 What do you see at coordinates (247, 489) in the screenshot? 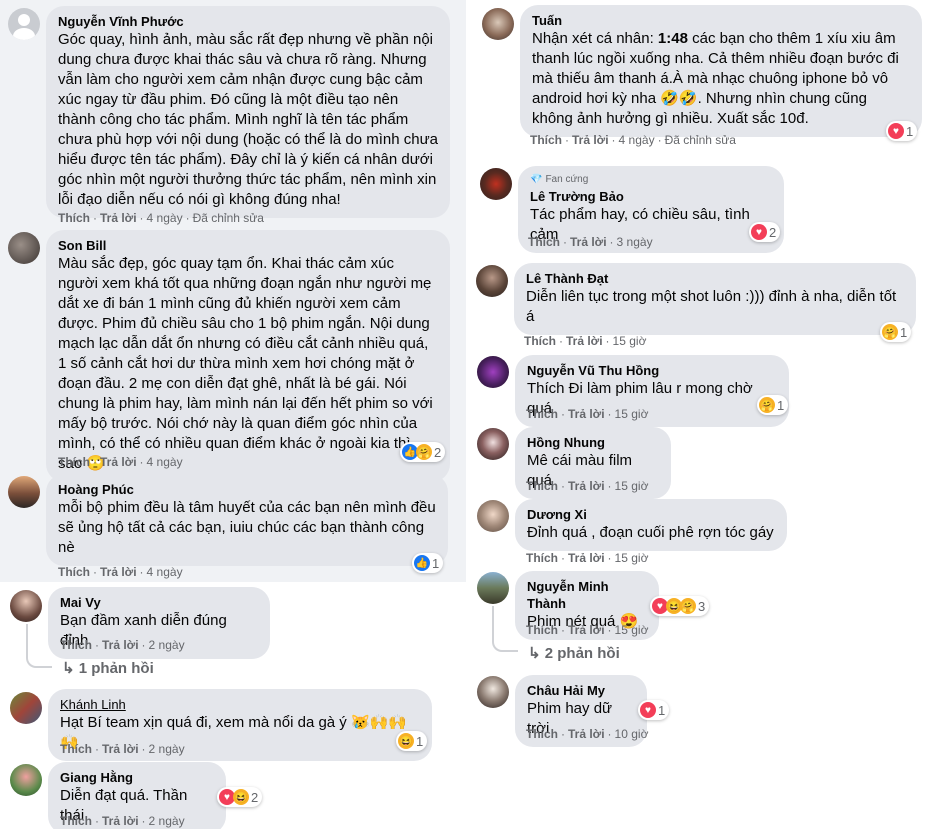
I see `comment-author: Hoàng Phúc` at bounding box center [247, 489].